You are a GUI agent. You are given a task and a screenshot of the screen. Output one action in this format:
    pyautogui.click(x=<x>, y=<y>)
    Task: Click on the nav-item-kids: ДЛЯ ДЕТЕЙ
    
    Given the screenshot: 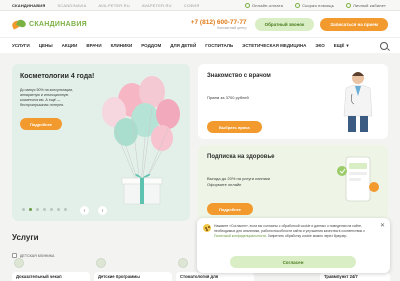 What is the action you would take?
    pyautogui.click(x=183, y=45)
    